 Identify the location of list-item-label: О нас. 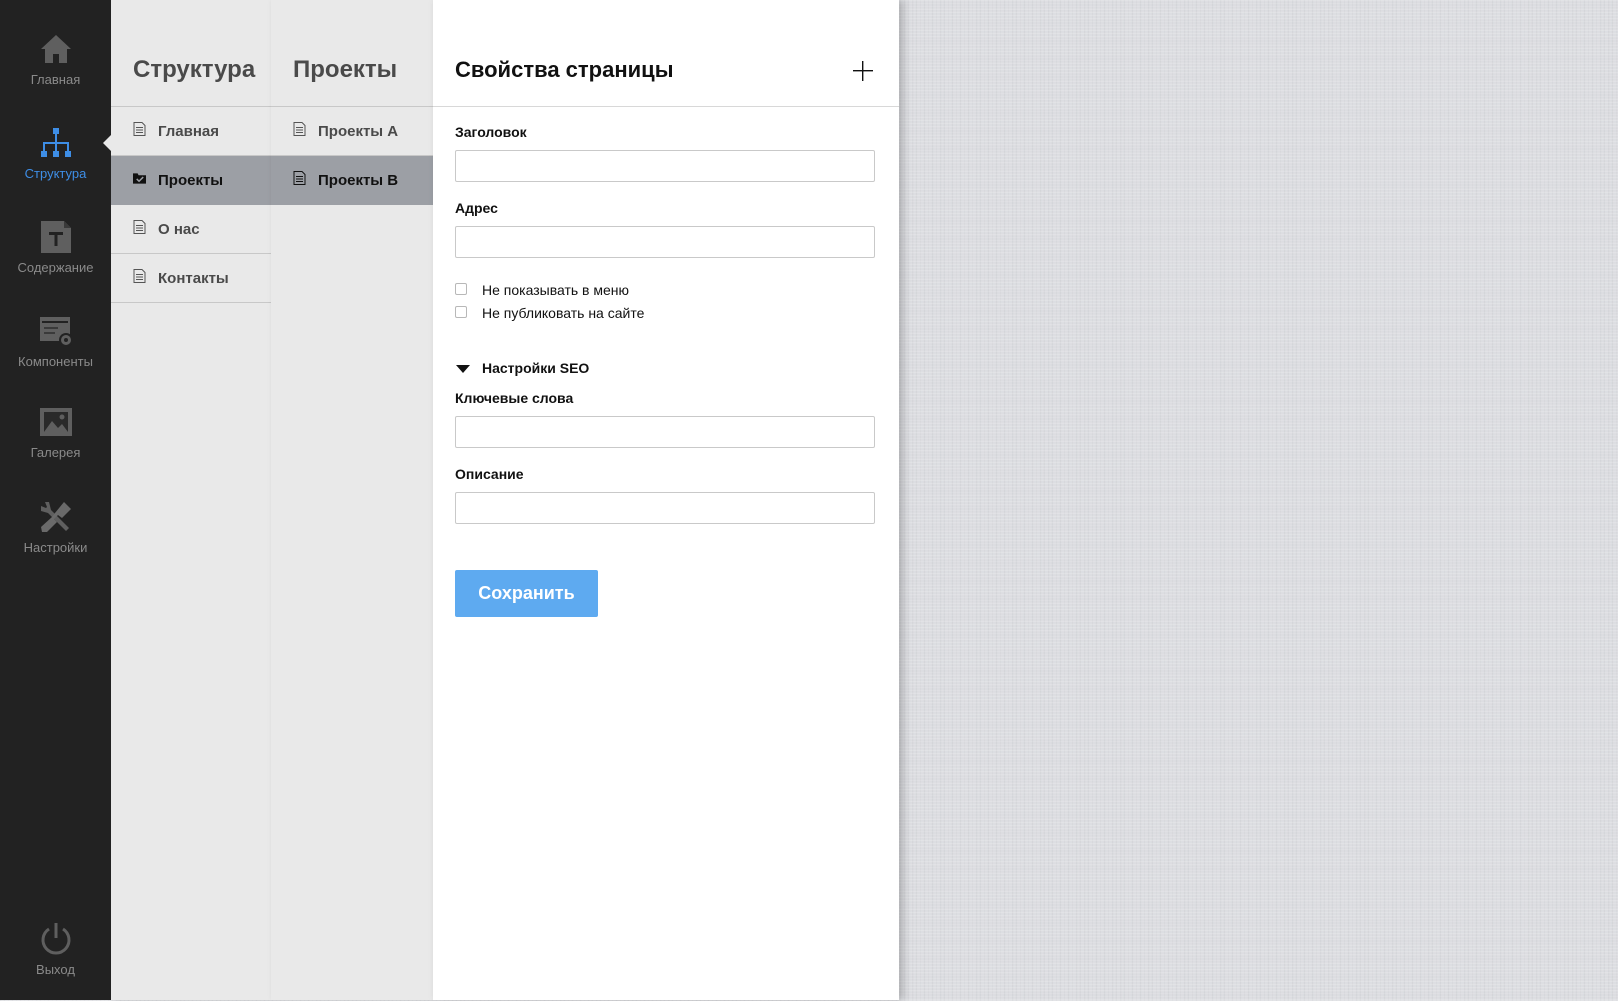
(179, 229).